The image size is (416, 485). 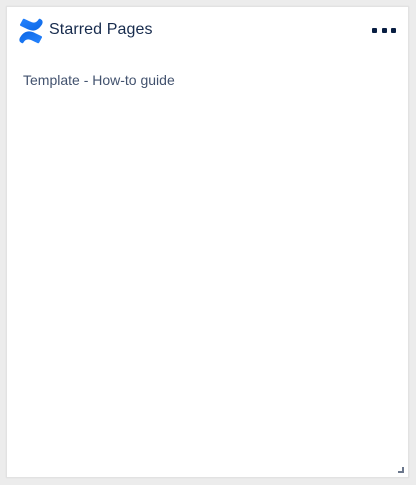 What do you see at coordinates (31, 31) in the screenshot?
I see `confluence-logo-icon` at bounding box center [31, 31].